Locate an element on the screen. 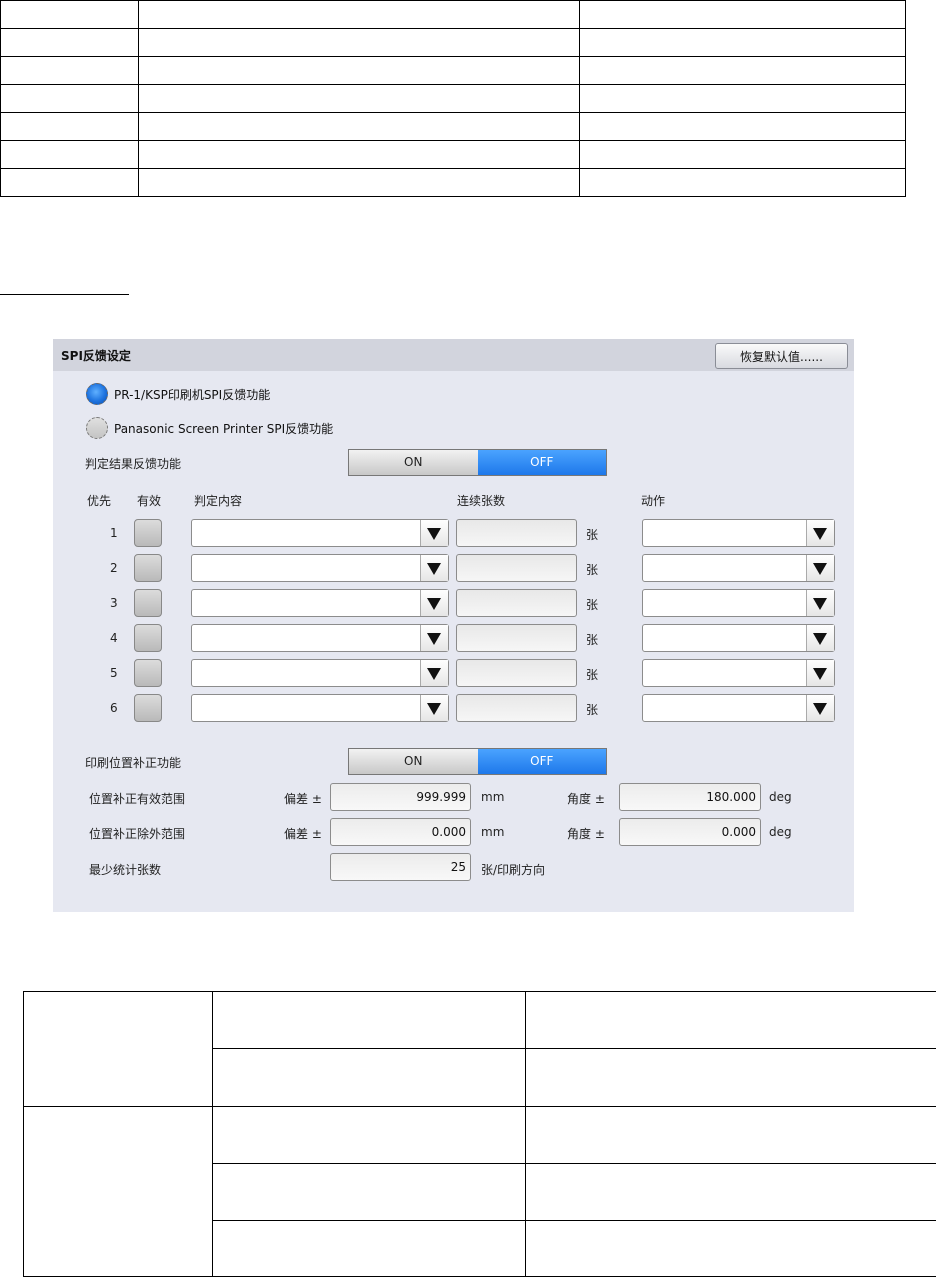 The image size is (936, 1277). row-priority: 3 is located at coordinates (114, 603).